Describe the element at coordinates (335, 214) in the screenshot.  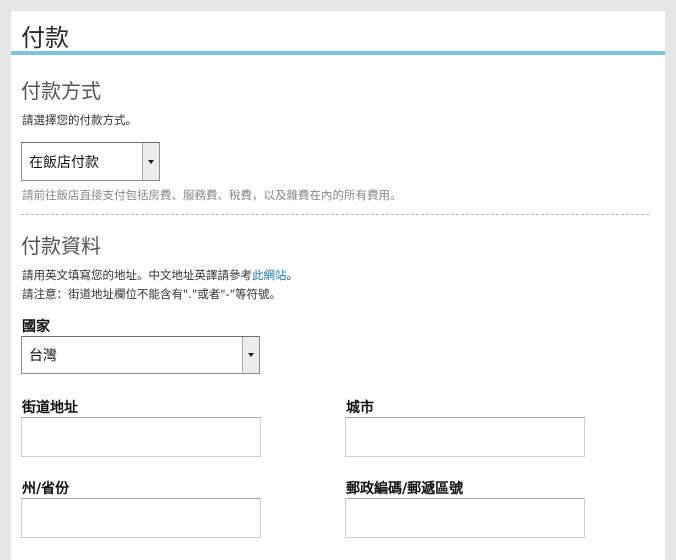
I see `section-divider` at that location.